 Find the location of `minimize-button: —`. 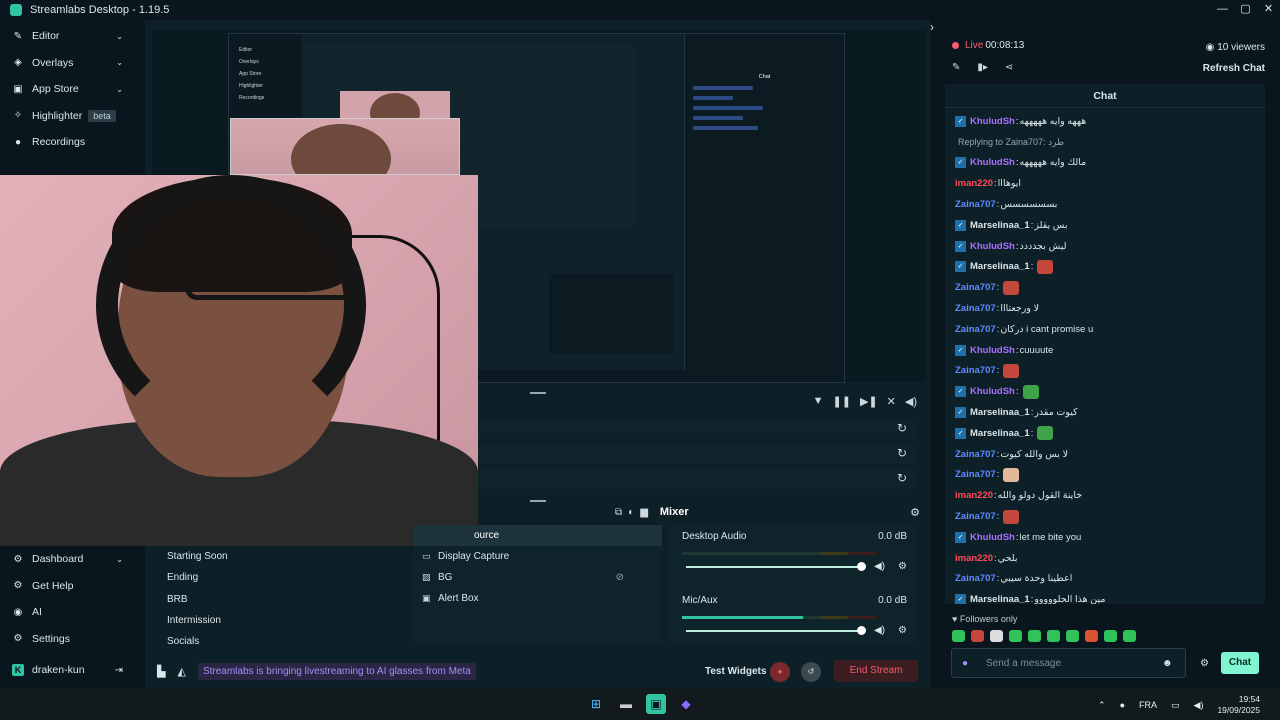

minimize-button: — is located at coordinates (1222, 10).